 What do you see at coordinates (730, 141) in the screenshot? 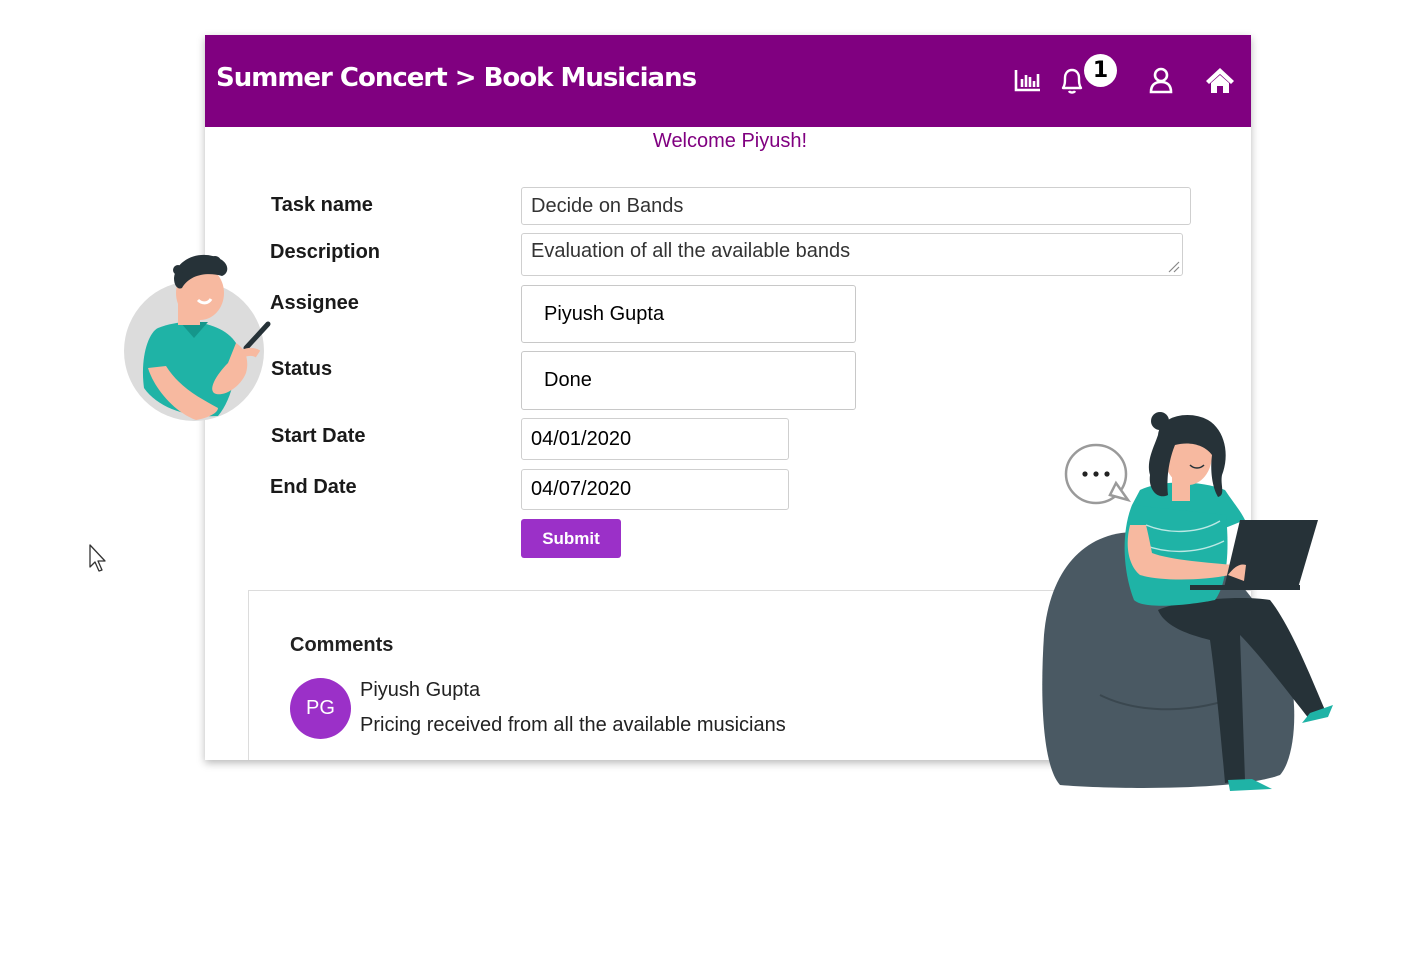
I see `welcome-message: Welcome Piyush!` at bounding box center [730, 141].